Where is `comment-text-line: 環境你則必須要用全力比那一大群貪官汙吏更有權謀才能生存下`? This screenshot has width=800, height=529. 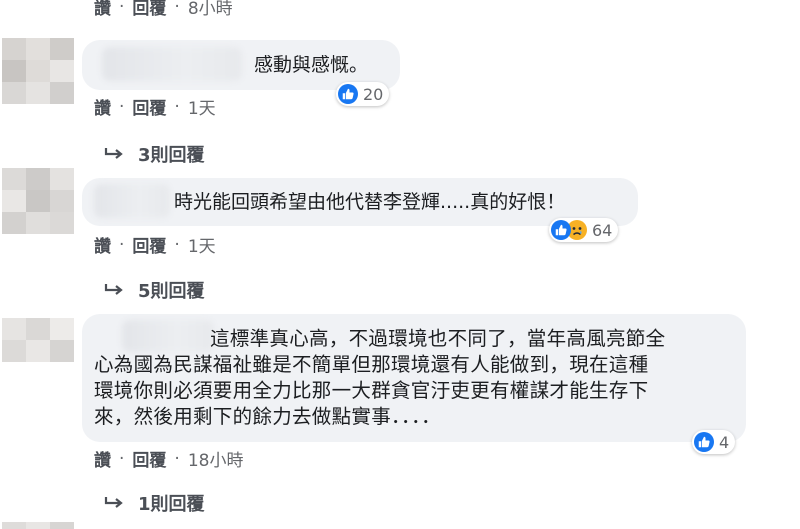 comment-text-line: 環境你則必須要用全力比那一大群貪官汙吏更有權謀才能生存下 is located at coordinates (371, 390).